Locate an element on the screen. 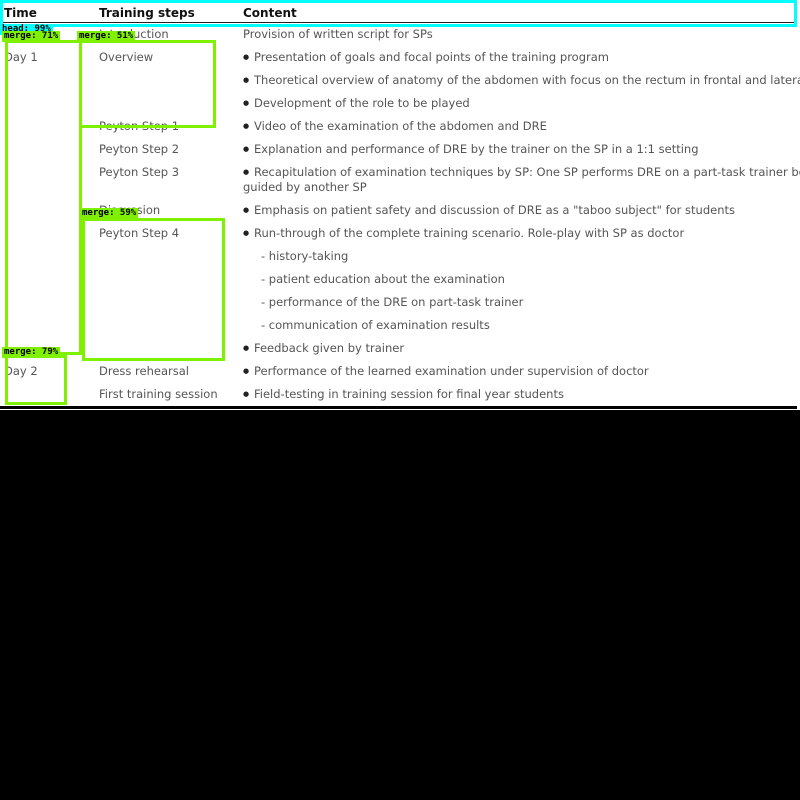  content-continuation: guided by another SP is located at coordinates (305, 187).